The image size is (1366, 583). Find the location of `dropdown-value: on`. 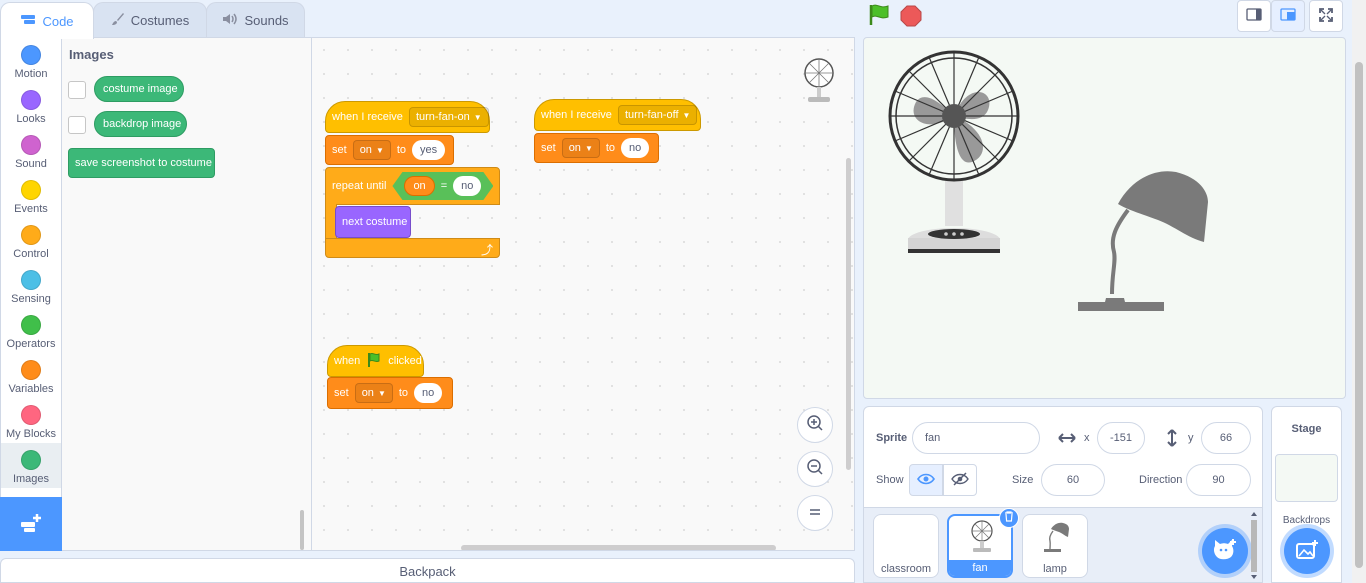

dropdown-value: on is located at coordinates (365, 150).